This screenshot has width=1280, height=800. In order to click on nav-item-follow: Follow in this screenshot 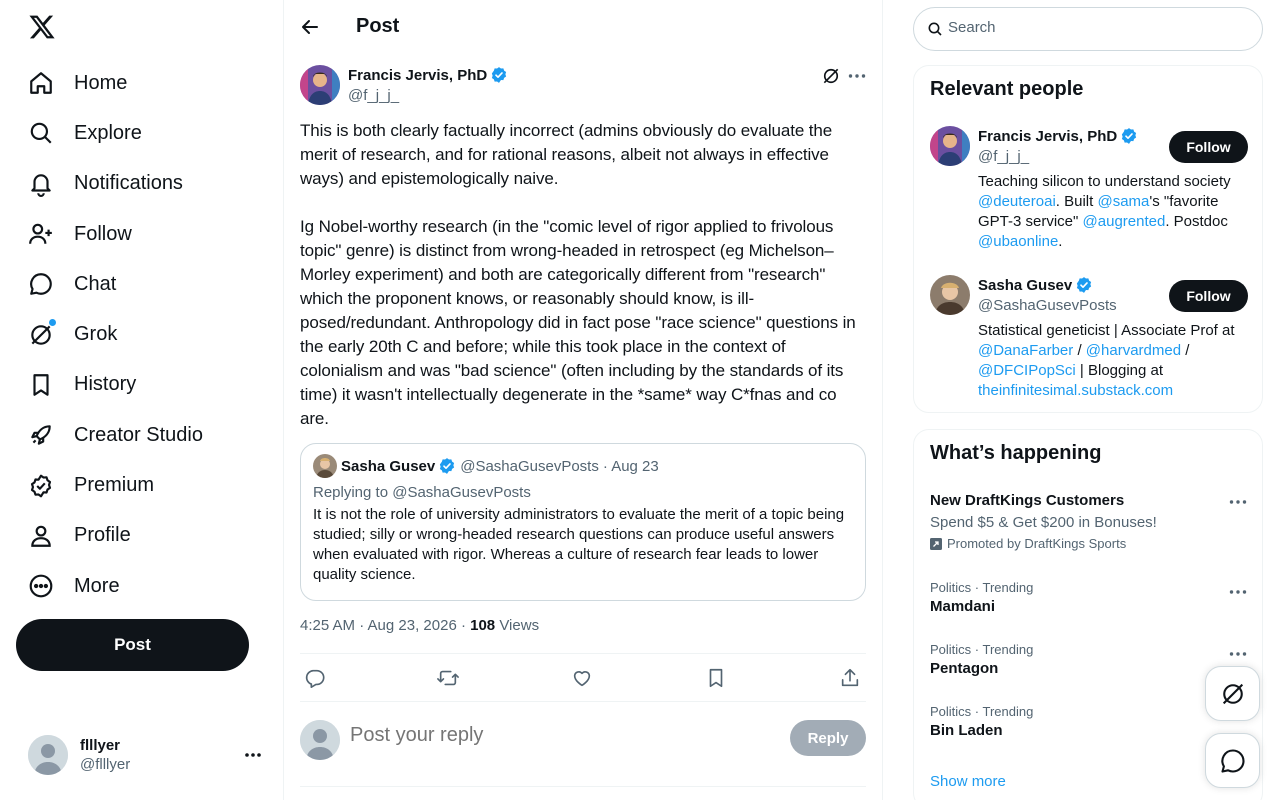, I will do `click(109, 234)`.